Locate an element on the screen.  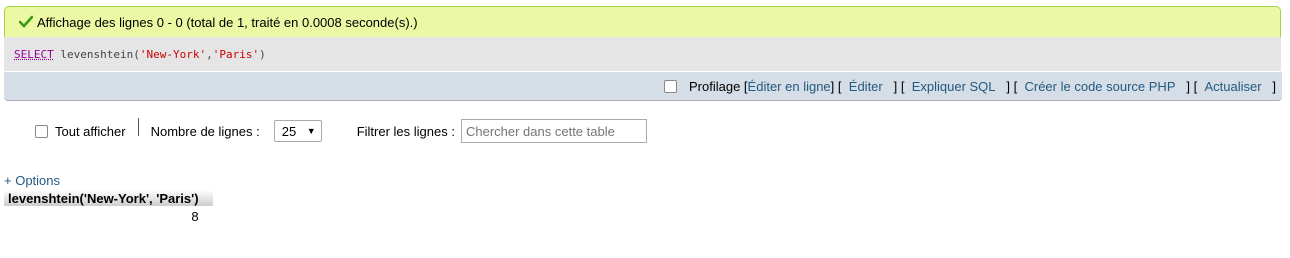
column-header: levenshtein('New-York', 'Paris') is located at coordinates (108, 198).